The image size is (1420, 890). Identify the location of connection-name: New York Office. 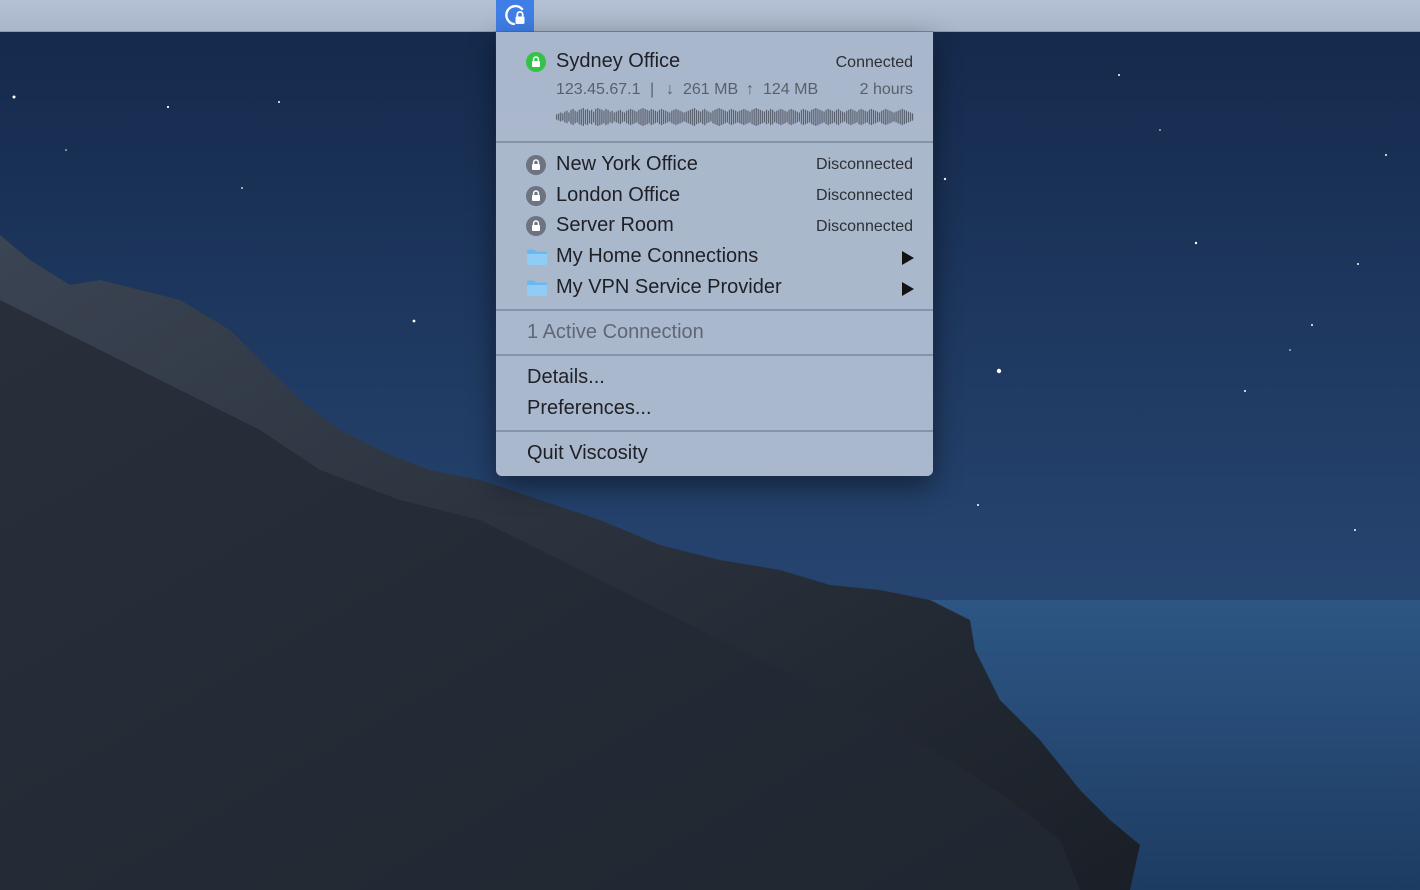
(627, 164).